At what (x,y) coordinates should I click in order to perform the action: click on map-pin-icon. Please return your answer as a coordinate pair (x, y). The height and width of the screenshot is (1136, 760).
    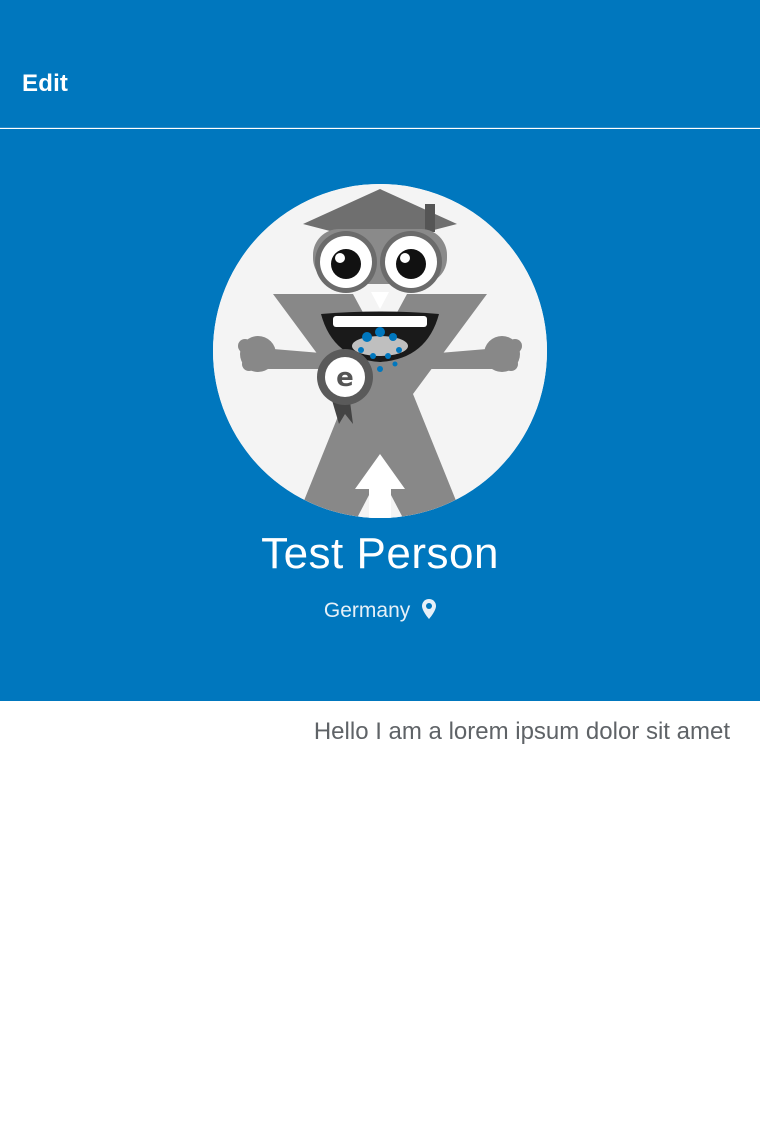
    Looking at the image, I should click on (429, 612).